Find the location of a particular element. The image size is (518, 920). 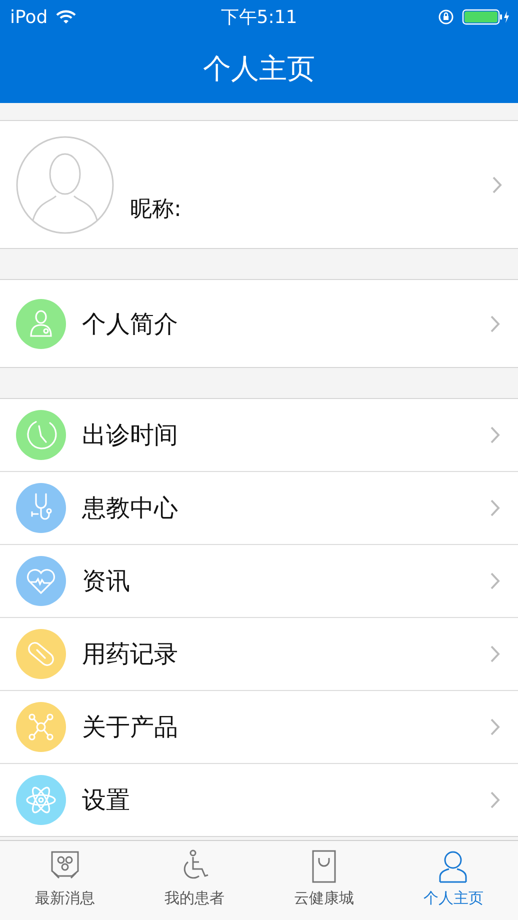

tab: 云健康城 is located at coordinates (323, 880).